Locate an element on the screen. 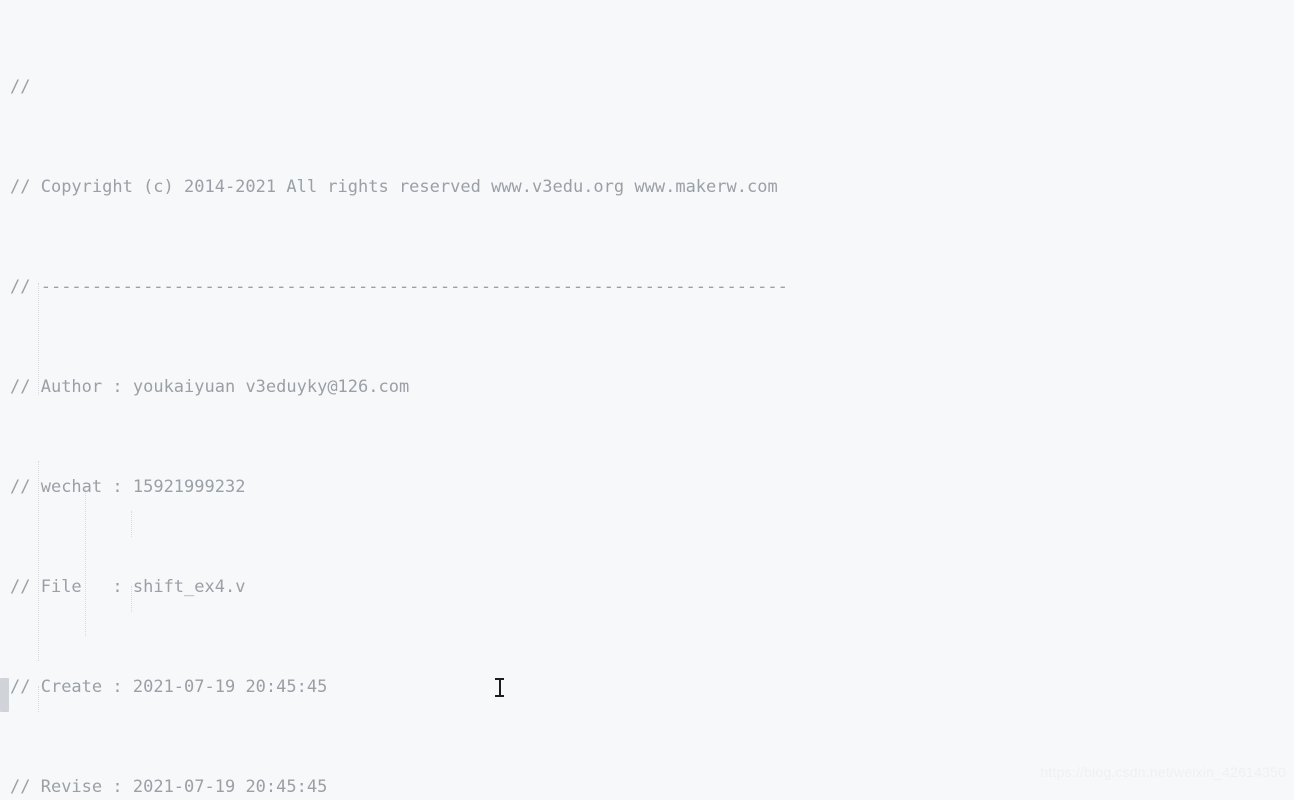  code-line: // File : shift_ex4.v is located at coordinates (647, 587).